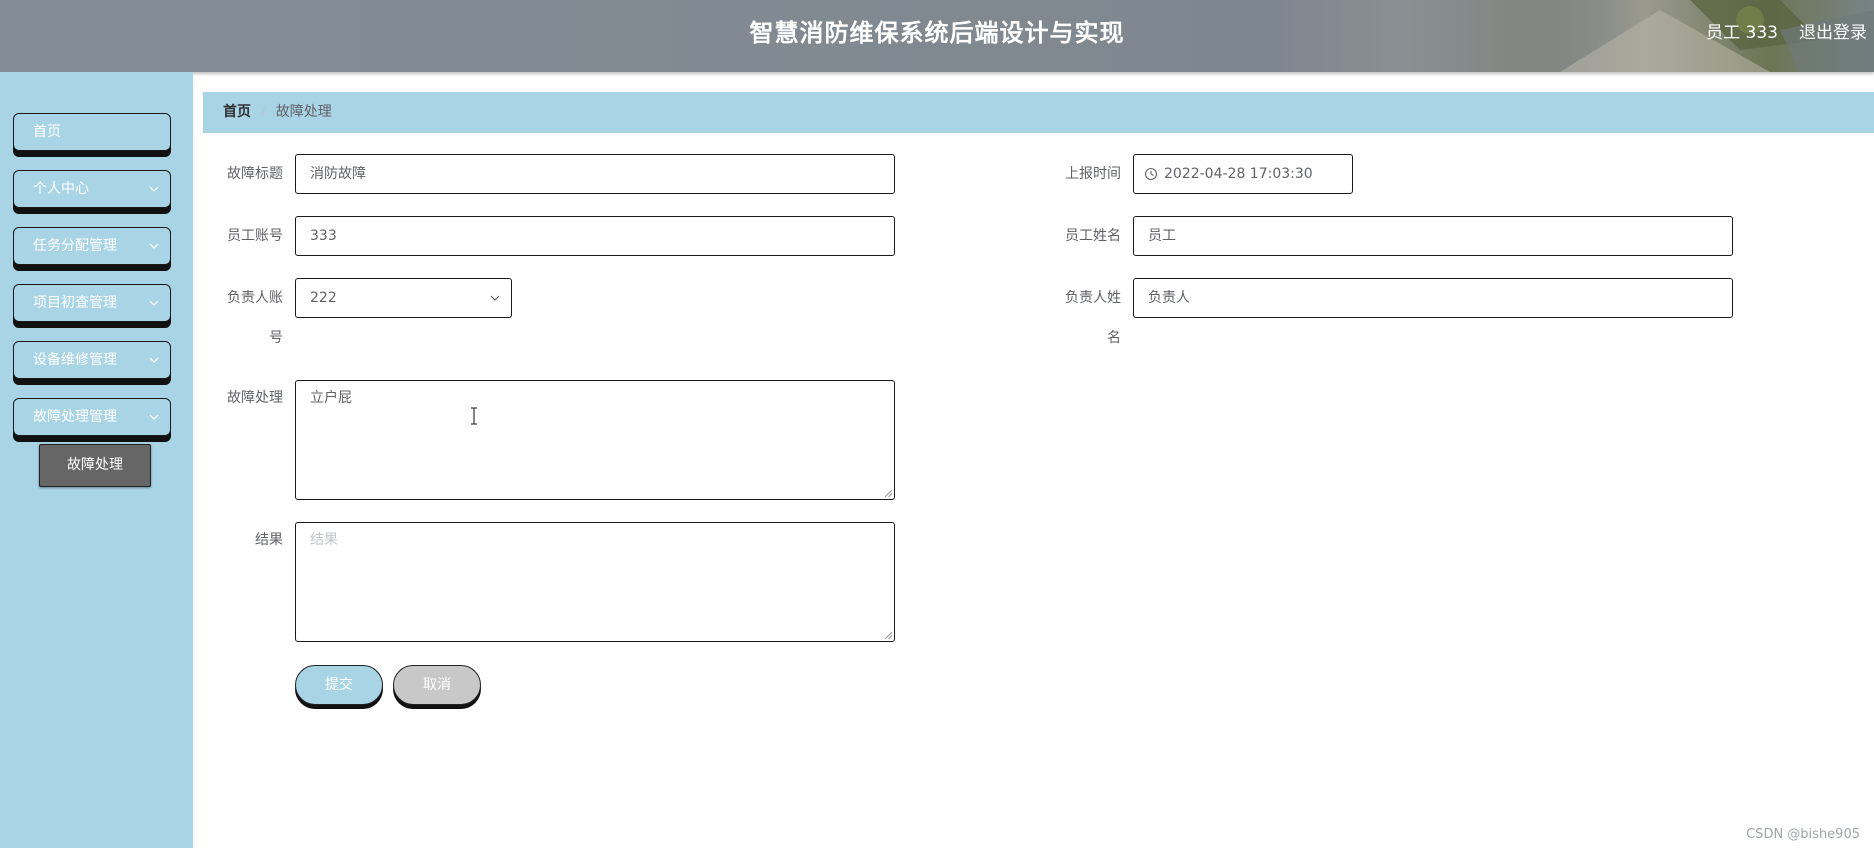  What do you see at coordinates (243, 318) in the screenshot?
I see `manager-account-label: 负责人账 号` at bounding box center [243, 318].